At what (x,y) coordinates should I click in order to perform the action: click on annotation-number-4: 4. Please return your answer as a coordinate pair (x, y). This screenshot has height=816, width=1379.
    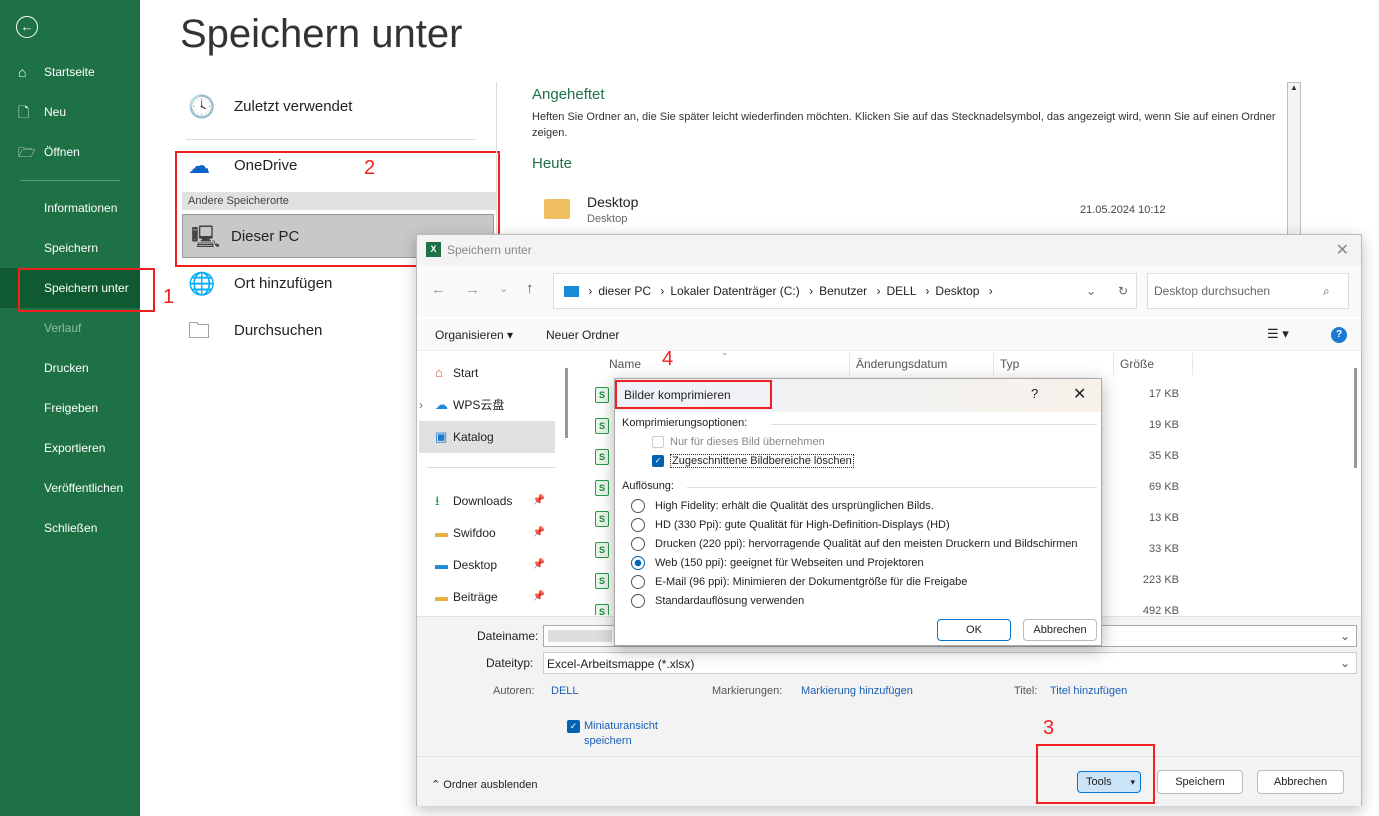
    Looking at the image, I should click on (668, 359).